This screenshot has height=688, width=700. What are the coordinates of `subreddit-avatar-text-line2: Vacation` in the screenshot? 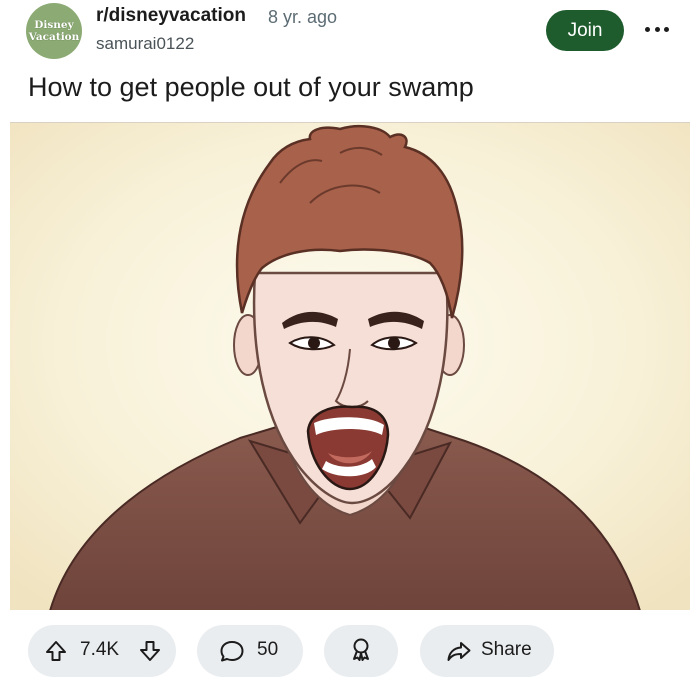 It's located at (54, 37).